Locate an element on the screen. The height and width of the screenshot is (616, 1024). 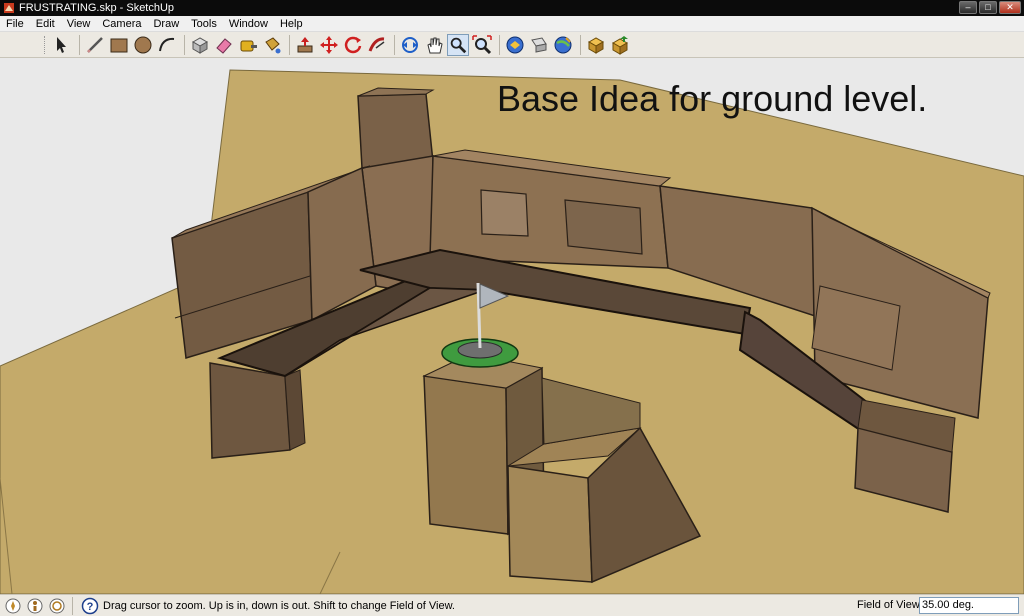
make-component-button is located at coordinates (200, 45).